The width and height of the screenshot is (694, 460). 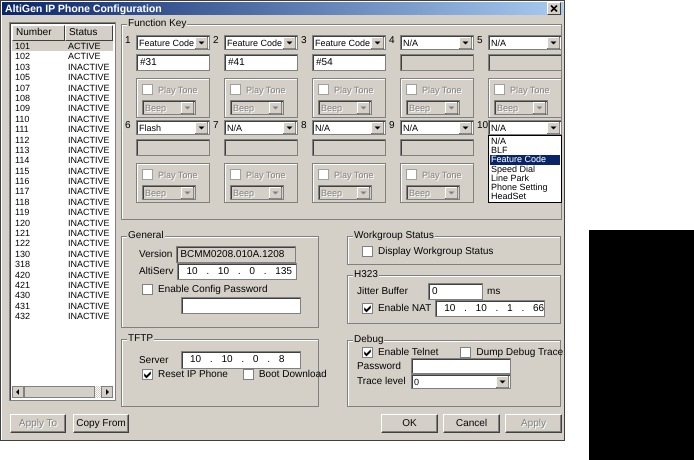 I want to click on list-row: 107 INACTIVE, so click(x=62, y=87).